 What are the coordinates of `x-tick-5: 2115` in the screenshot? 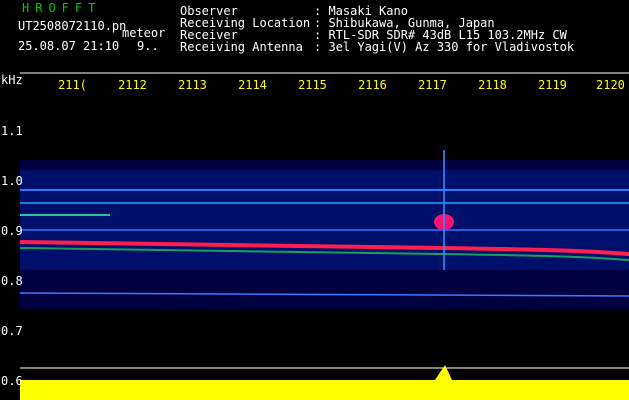 It's located at (312, 85).